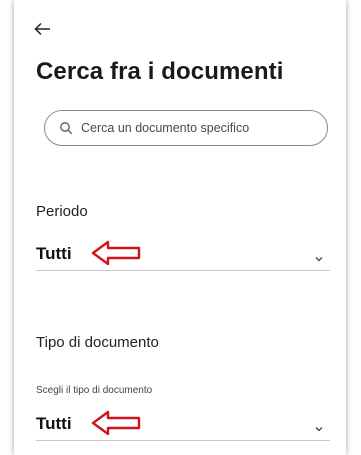 Image resolution: width=361 pixels, height=455 pixels. What do you see at coordinates (97, 342) in the screenshot?
I see `tipo-documento-label: Tipo di documento` at bounding box center [97, 342].